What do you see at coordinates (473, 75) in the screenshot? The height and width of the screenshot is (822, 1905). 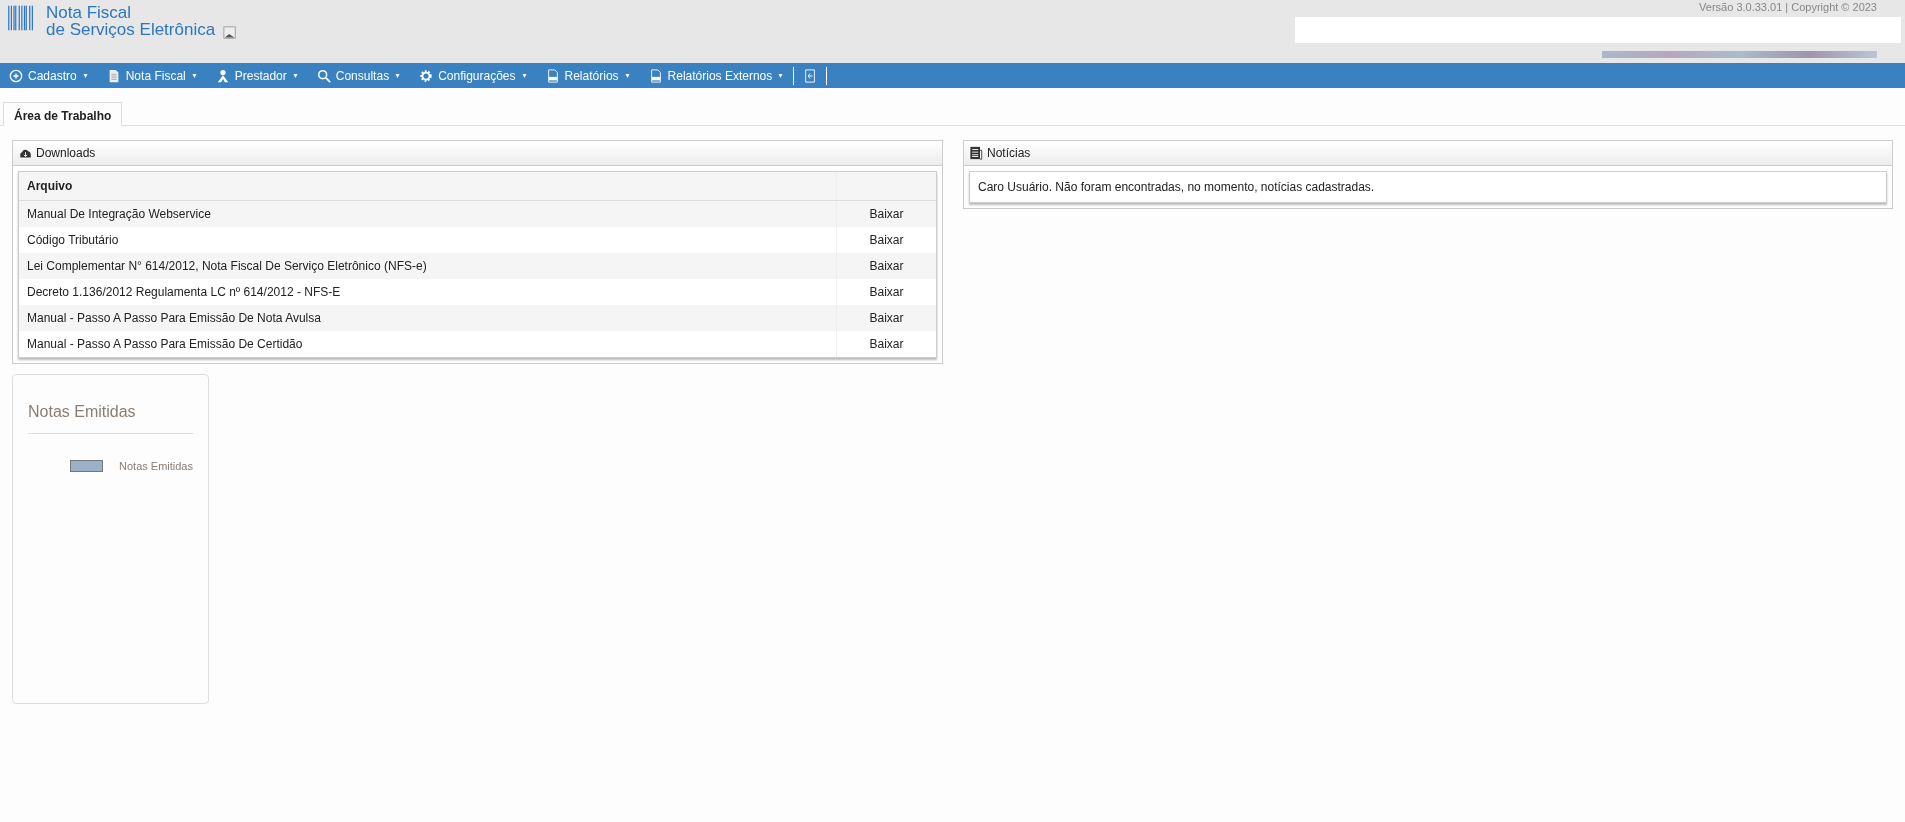 I see `menu-item: Configurações` at bounding box center [473, 75].